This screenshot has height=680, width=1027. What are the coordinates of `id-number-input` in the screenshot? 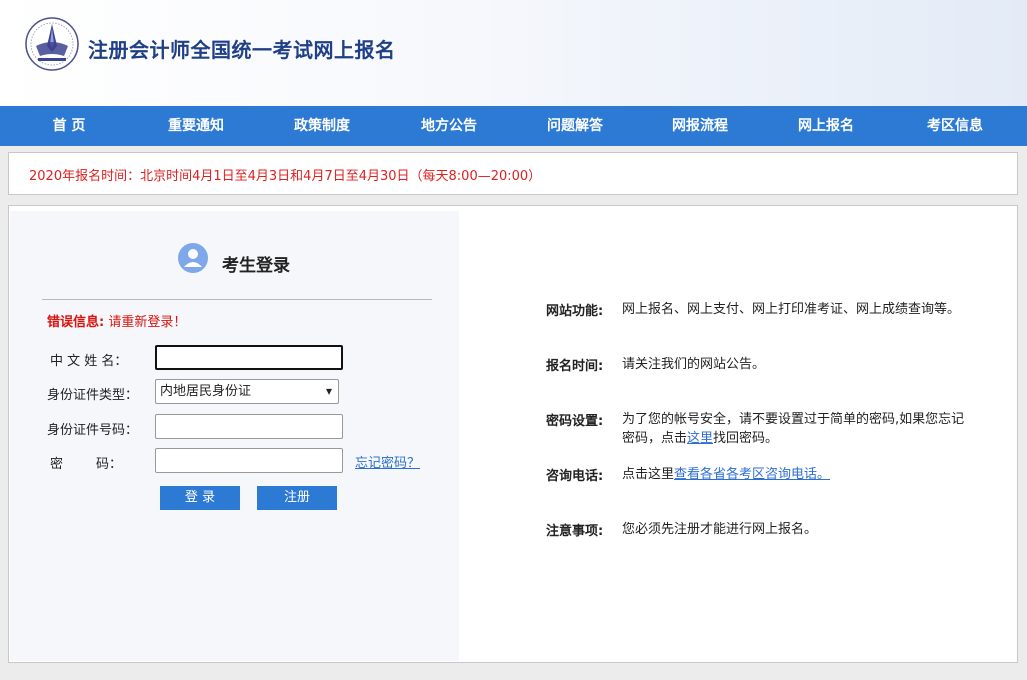 It's located at (249, 426).